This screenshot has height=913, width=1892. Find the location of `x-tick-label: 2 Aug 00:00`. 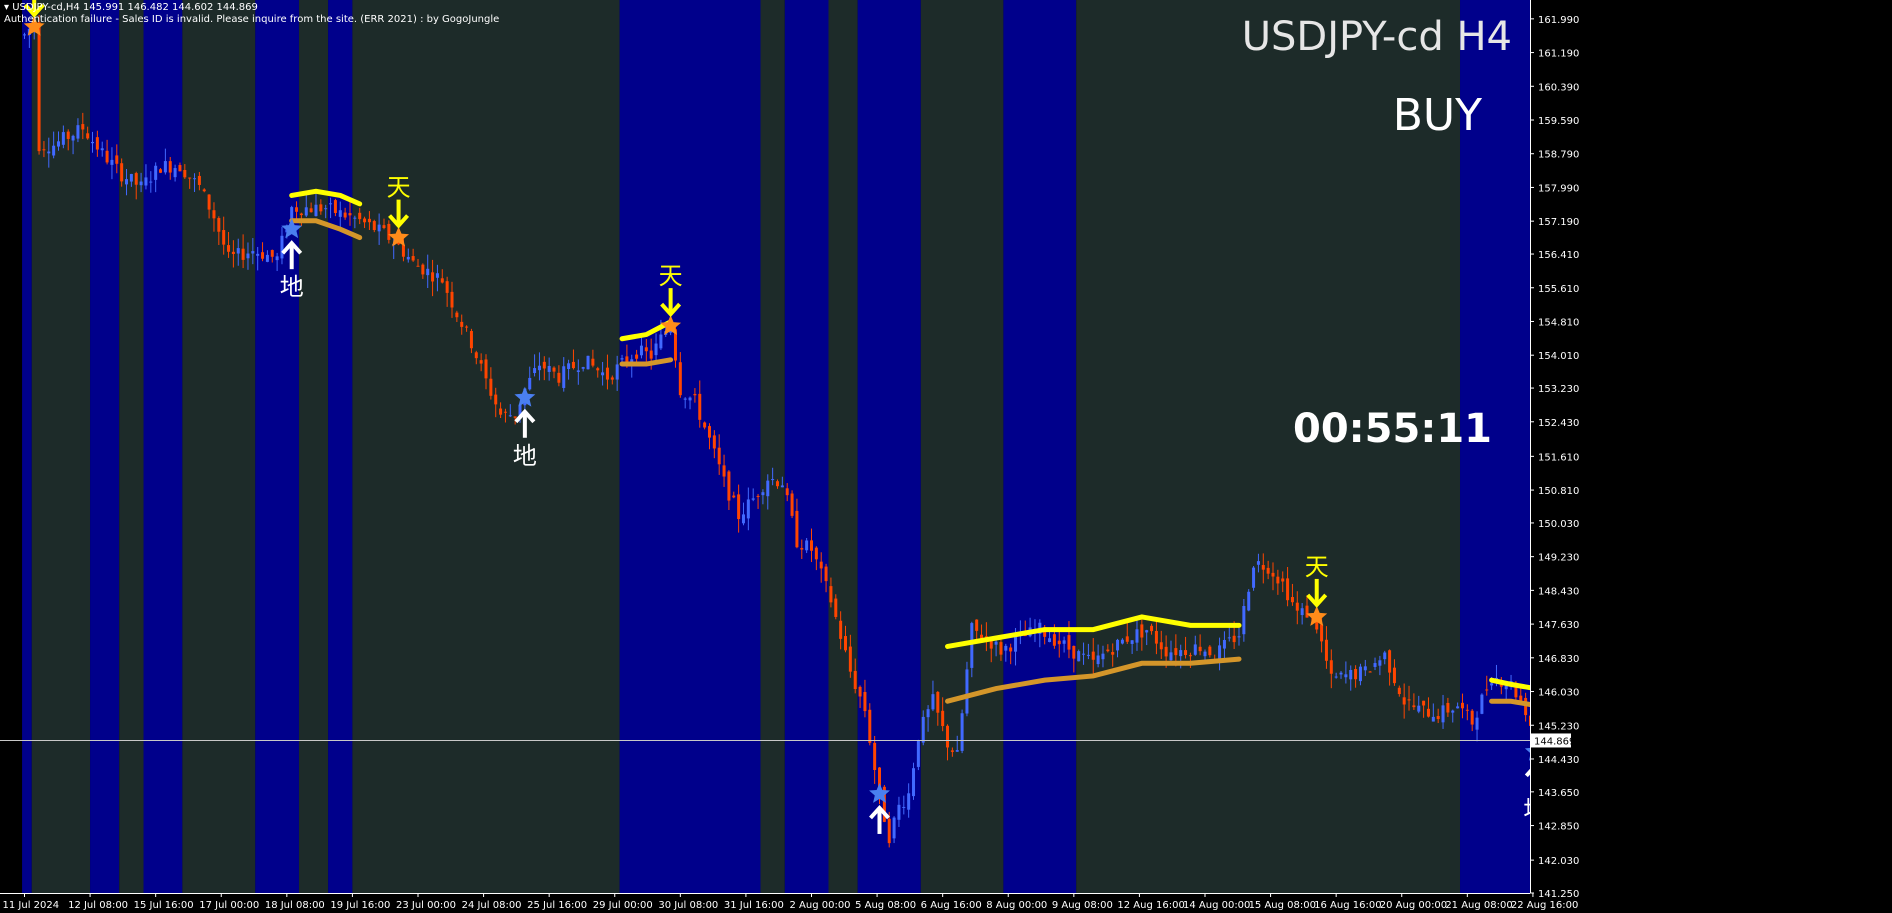

x-tick-label: 2 Aug 00:00 is located at coordinates (819, 905).